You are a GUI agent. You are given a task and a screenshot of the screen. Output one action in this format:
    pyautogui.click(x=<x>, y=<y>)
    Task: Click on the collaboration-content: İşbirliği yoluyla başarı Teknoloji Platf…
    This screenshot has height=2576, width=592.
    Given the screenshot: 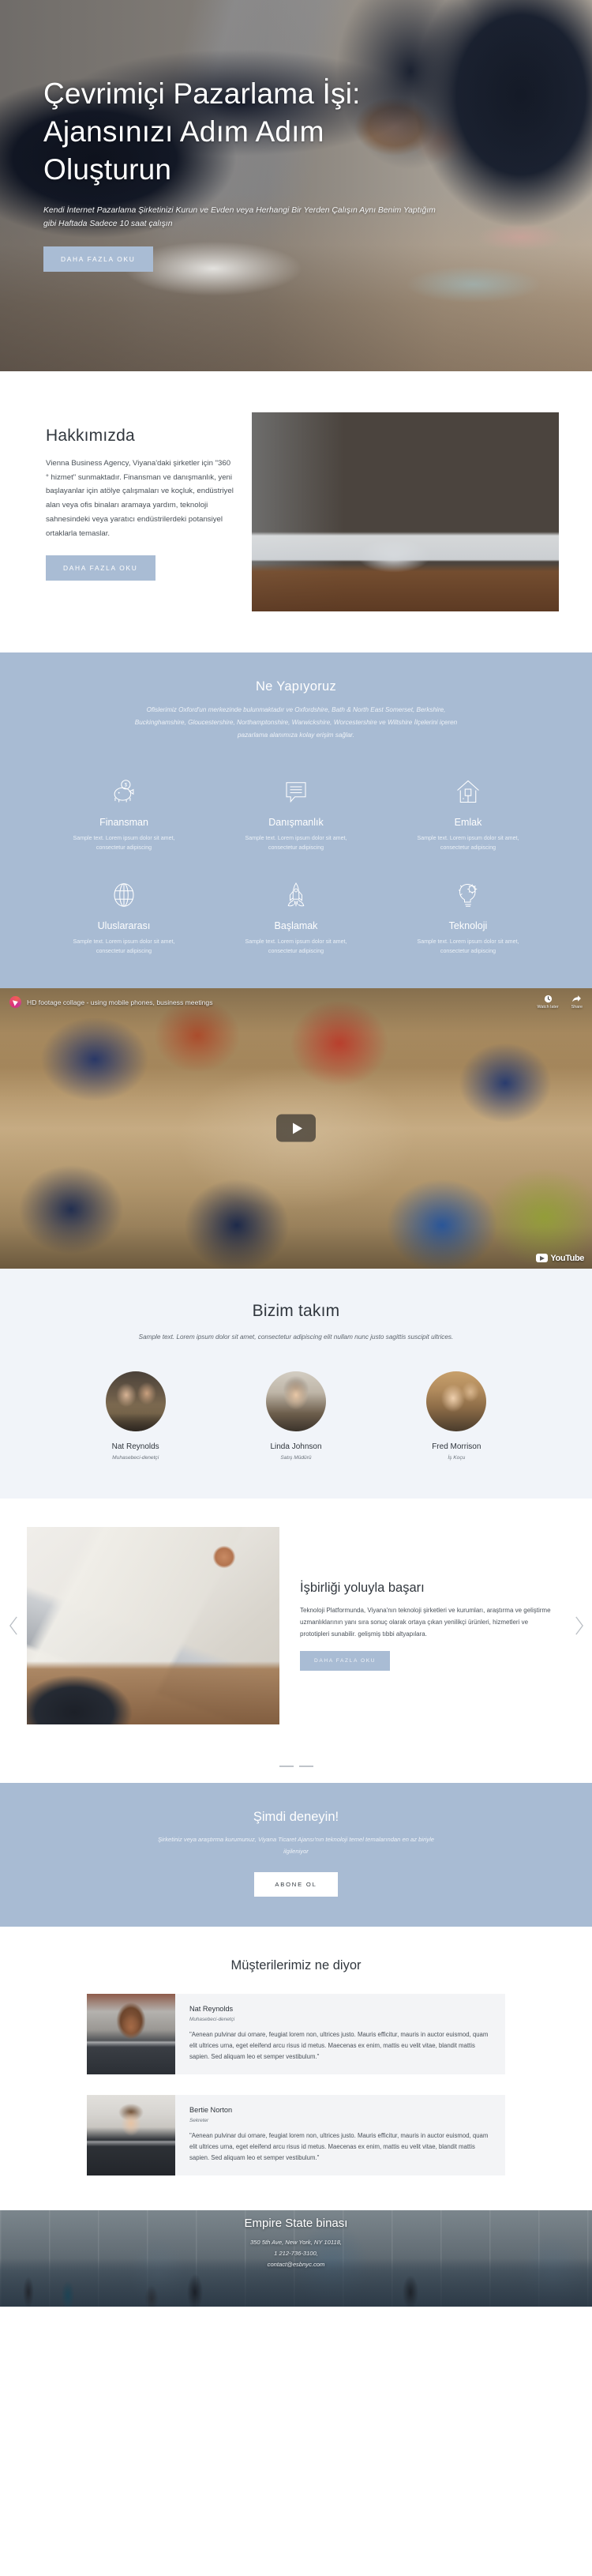 What is the action you would take?
    pyautogui.click(x=422, y=1627)
    